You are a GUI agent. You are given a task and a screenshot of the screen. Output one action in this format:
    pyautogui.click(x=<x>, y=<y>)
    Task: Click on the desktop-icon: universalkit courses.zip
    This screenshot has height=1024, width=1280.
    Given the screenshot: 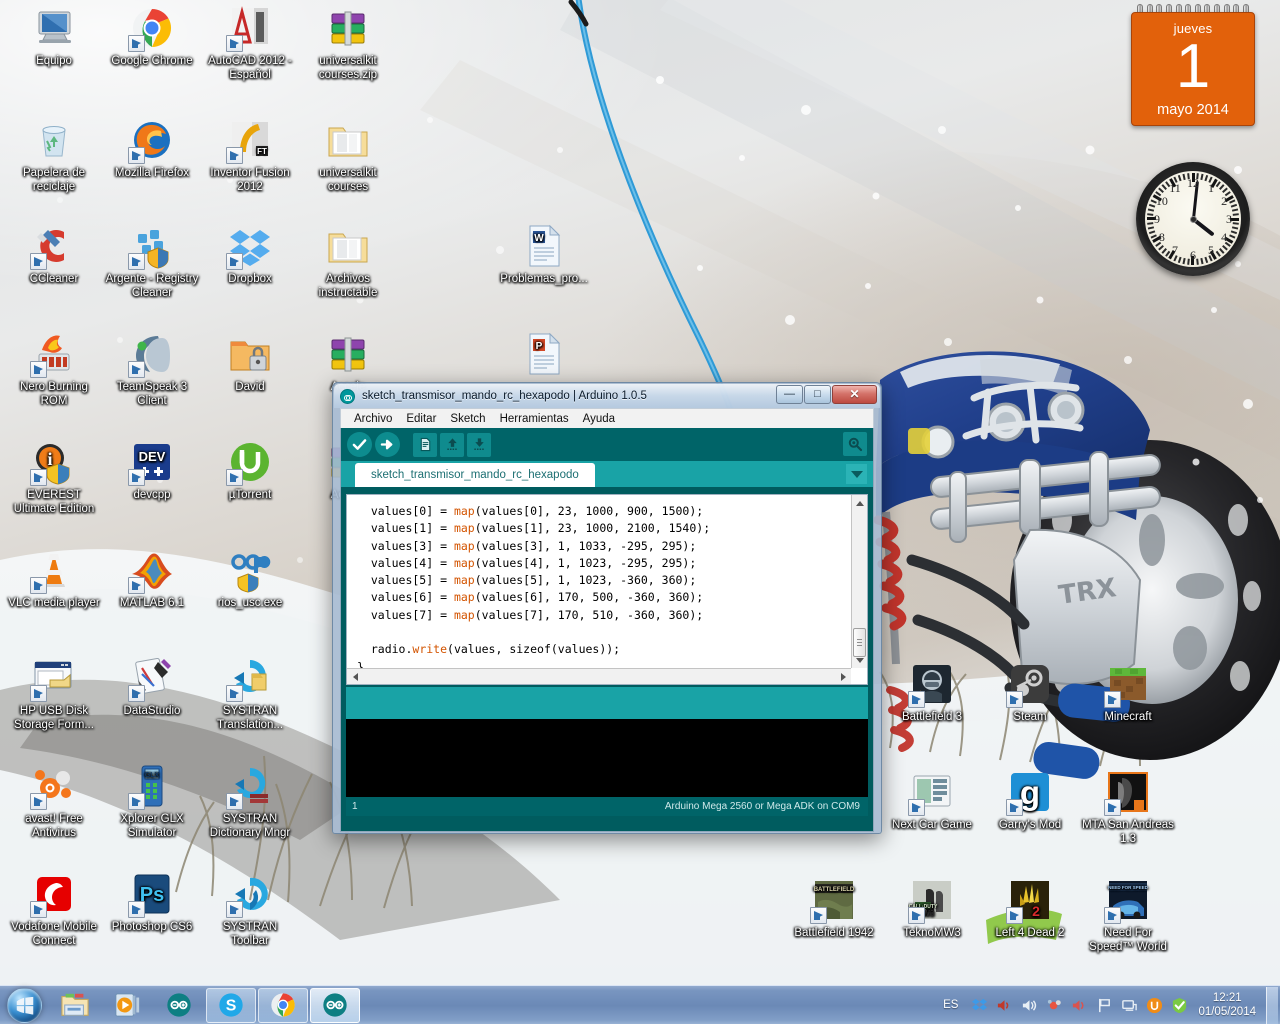 What is the action you would take?
    pyautogui.click(x=348, y=43)
    